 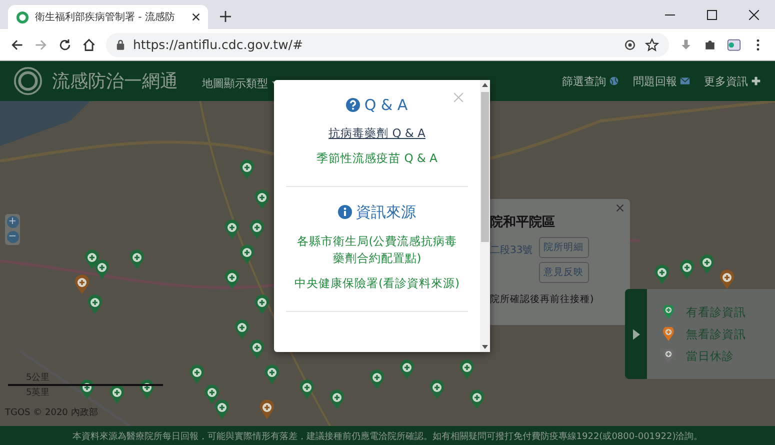 I want to click on legend-label: 有看診資訊, so click(x=716, y=312).